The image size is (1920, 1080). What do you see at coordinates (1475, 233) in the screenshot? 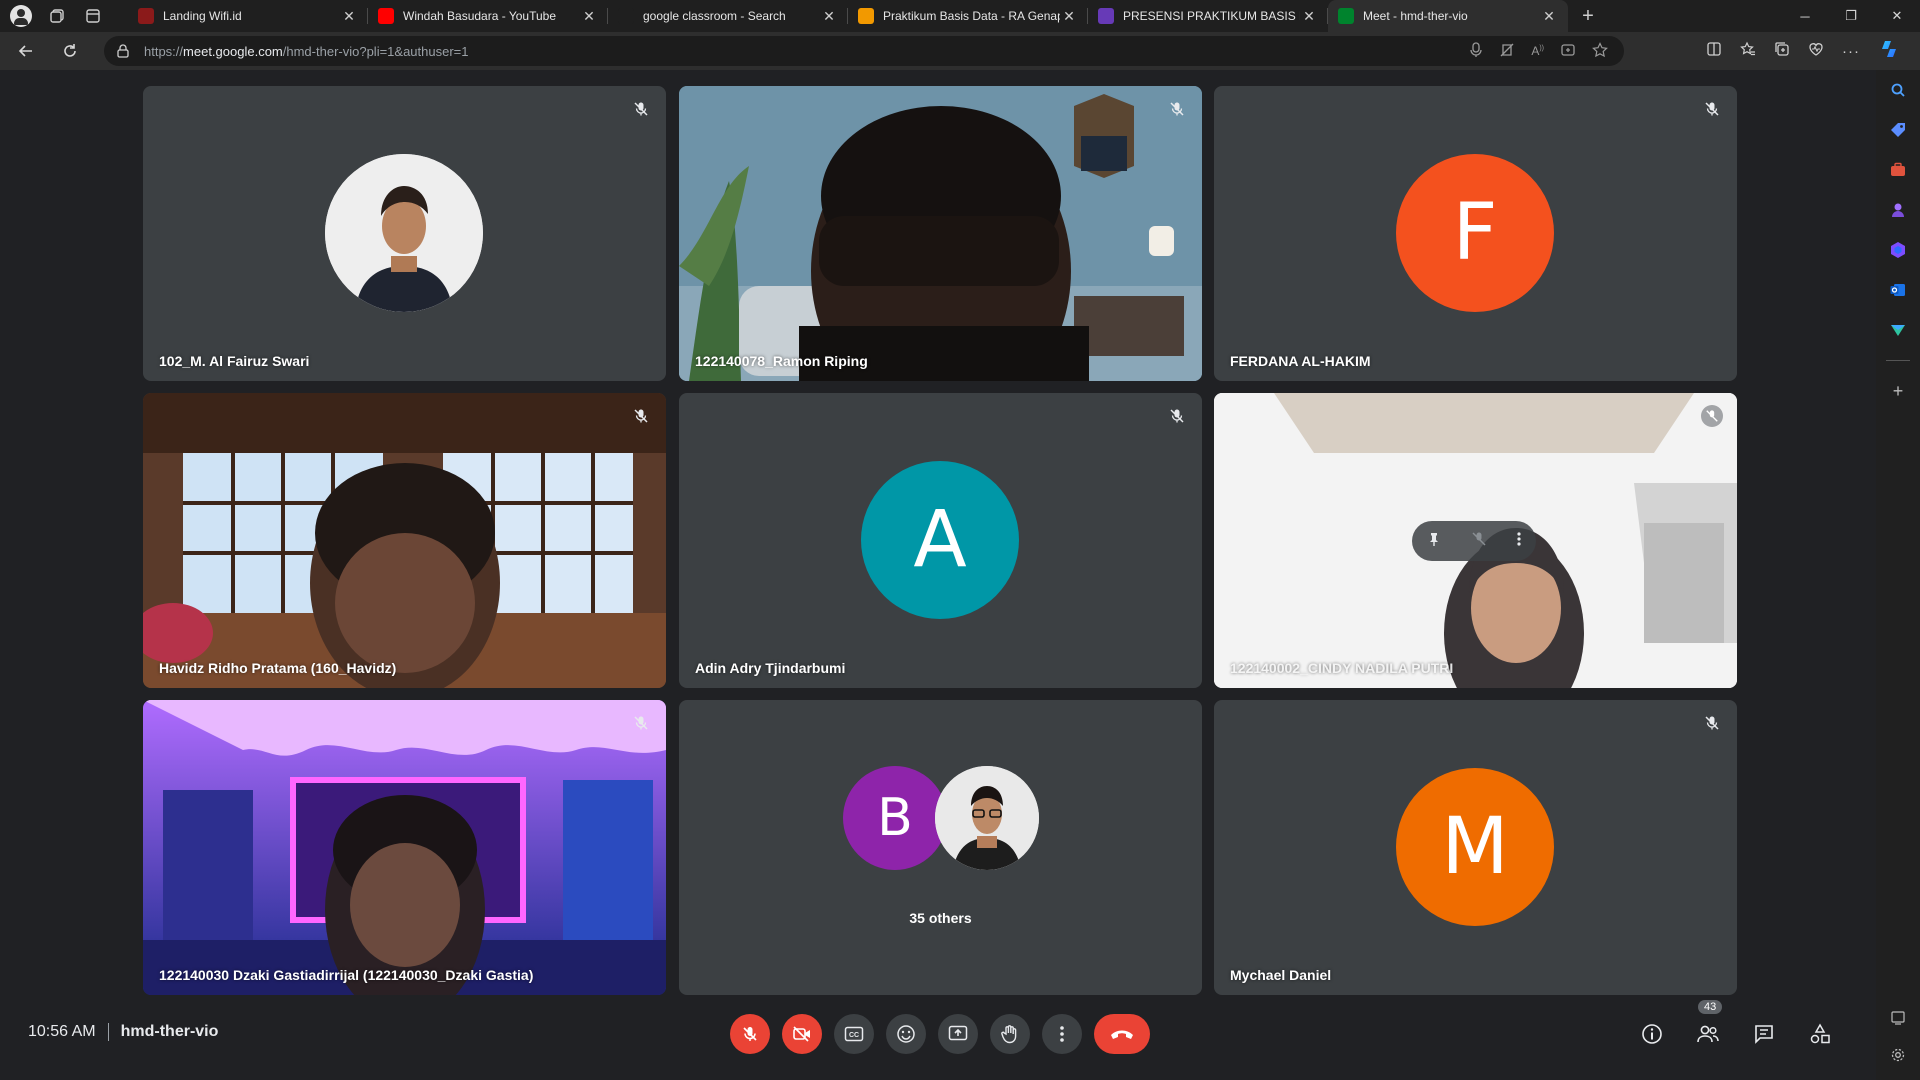
I see `participant-tile-3: F FERDANA AL-HAKIM` at bounding box center [1475, 233].